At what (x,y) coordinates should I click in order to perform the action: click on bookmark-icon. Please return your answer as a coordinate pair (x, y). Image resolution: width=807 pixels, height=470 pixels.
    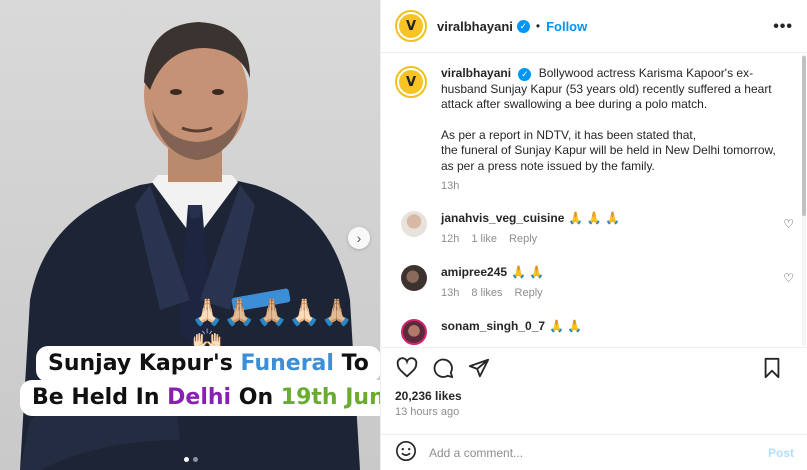
    Looking at the image, I should click on (772, 368).